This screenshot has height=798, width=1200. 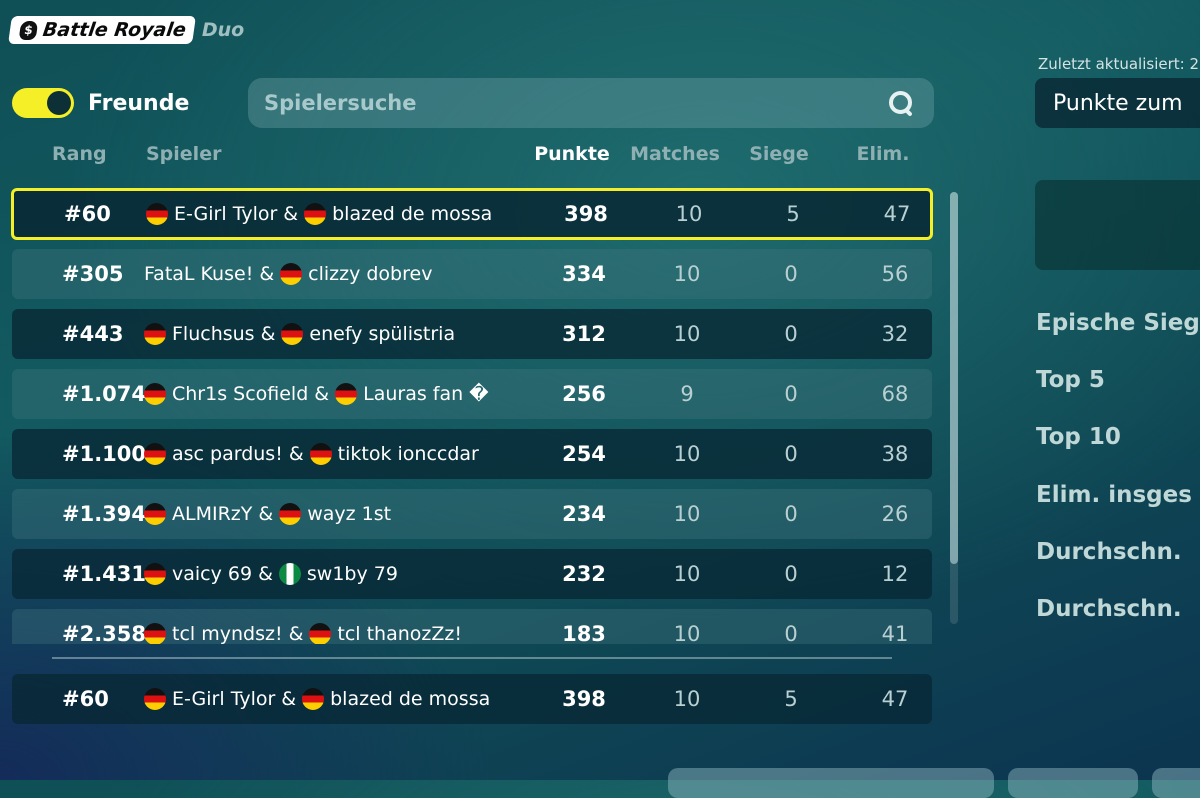 What do you see at coordinates (584, 633) in the screenshot?
I see `row-points: 183` at bounding box center [584, 633].